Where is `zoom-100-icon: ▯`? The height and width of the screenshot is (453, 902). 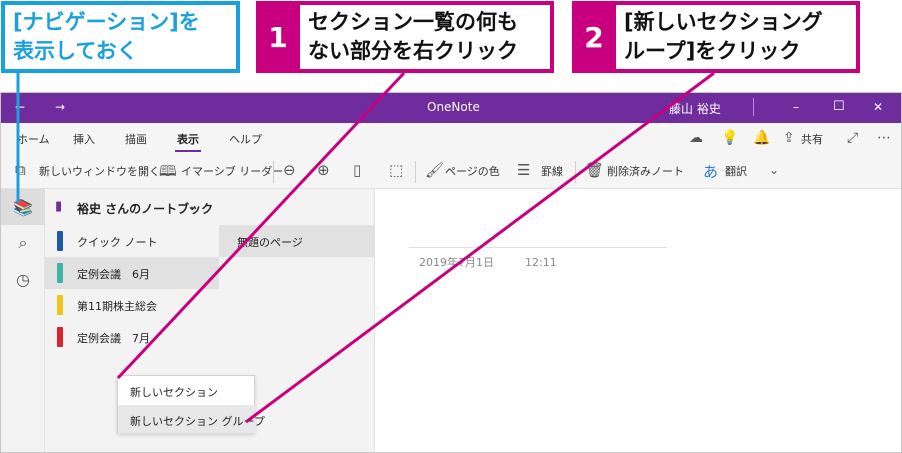 zoom-100-icon: ▯ is located at coordinates (357, 170).